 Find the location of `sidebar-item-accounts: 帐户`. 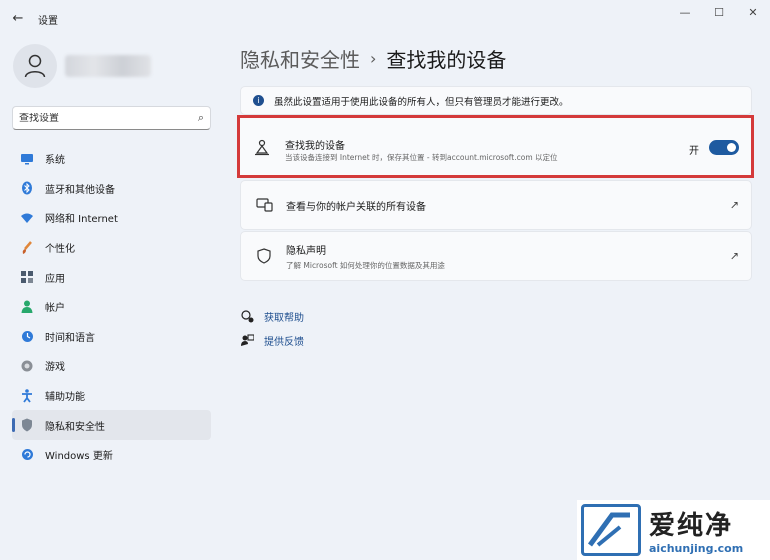

sidebar-item-accounts: 帐户 is located at coordinates (111, 307).